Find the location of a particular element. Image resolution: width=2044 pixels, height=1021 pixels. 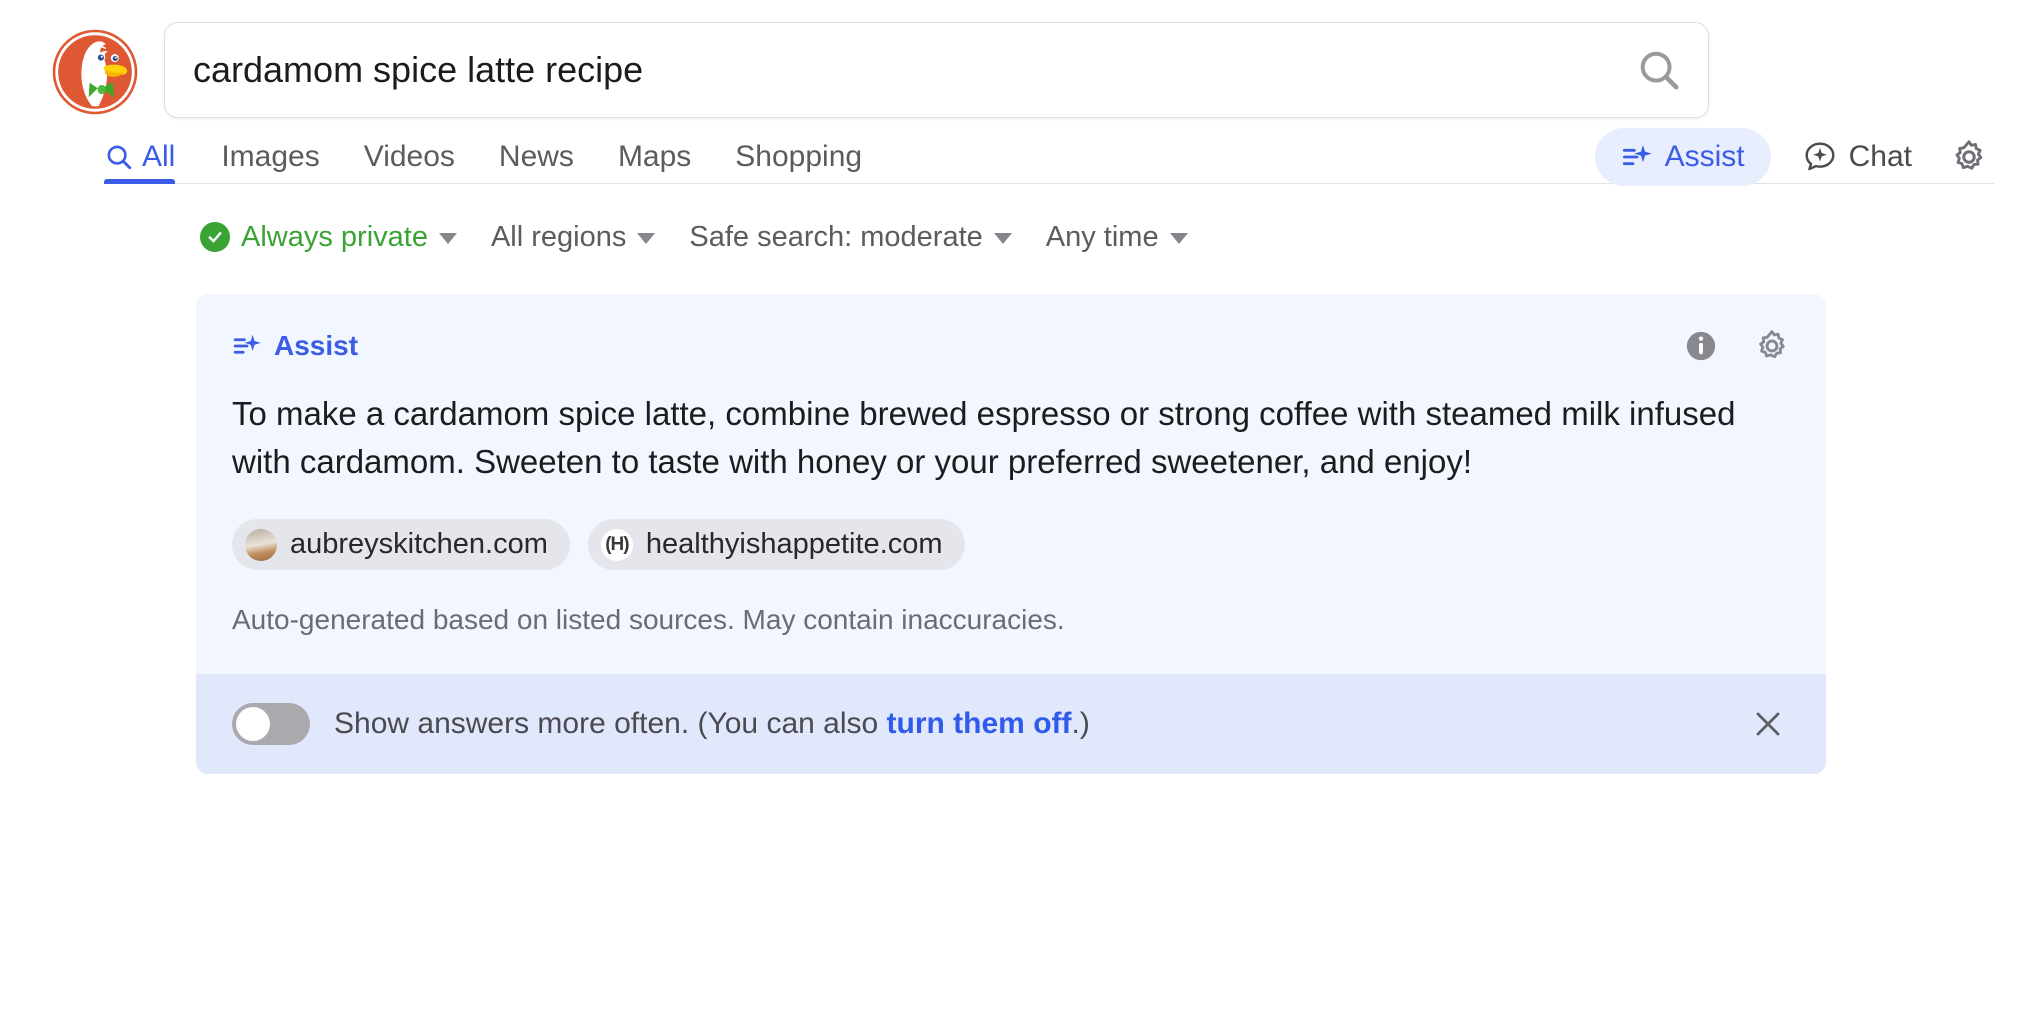

filter-time: Any time is located at coordinates (1117, 237).